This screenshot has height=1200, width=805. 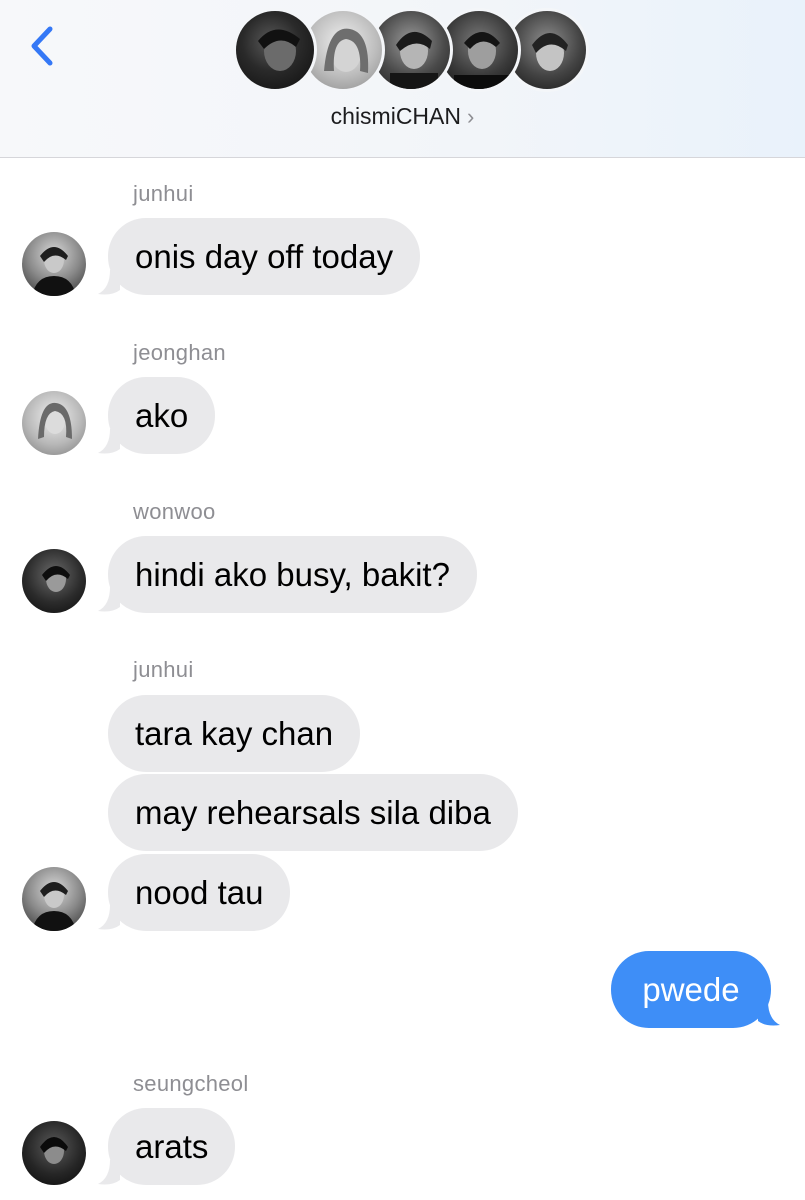 I want to click on back-button, so click(x=42, y=46).